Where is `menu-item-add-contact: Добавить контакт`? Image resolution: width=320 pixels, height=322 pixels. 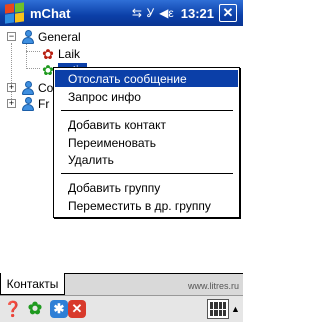 menu-item-add-contact: Добавить контакт is located at coordinates (146, 124).